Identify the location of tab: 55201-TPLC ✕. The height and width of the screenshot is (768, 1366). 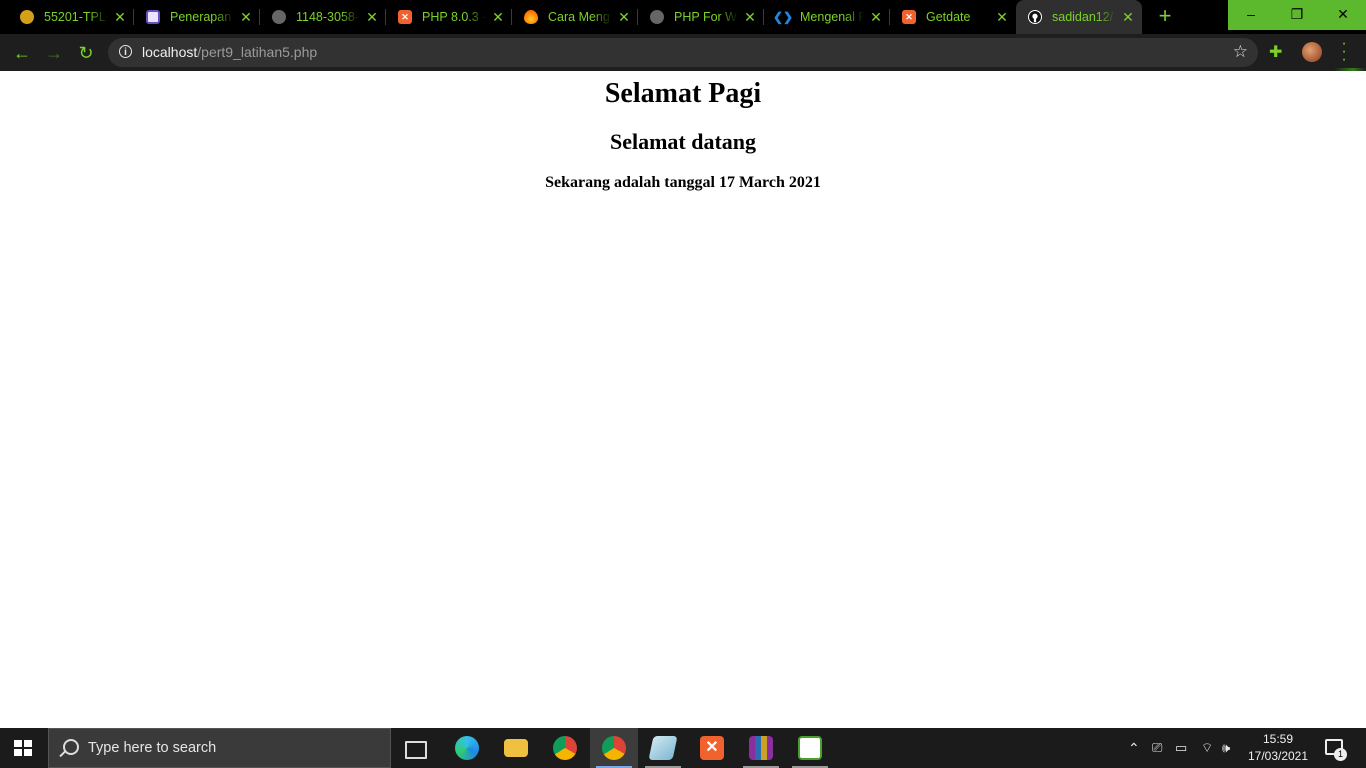
(67, 17).